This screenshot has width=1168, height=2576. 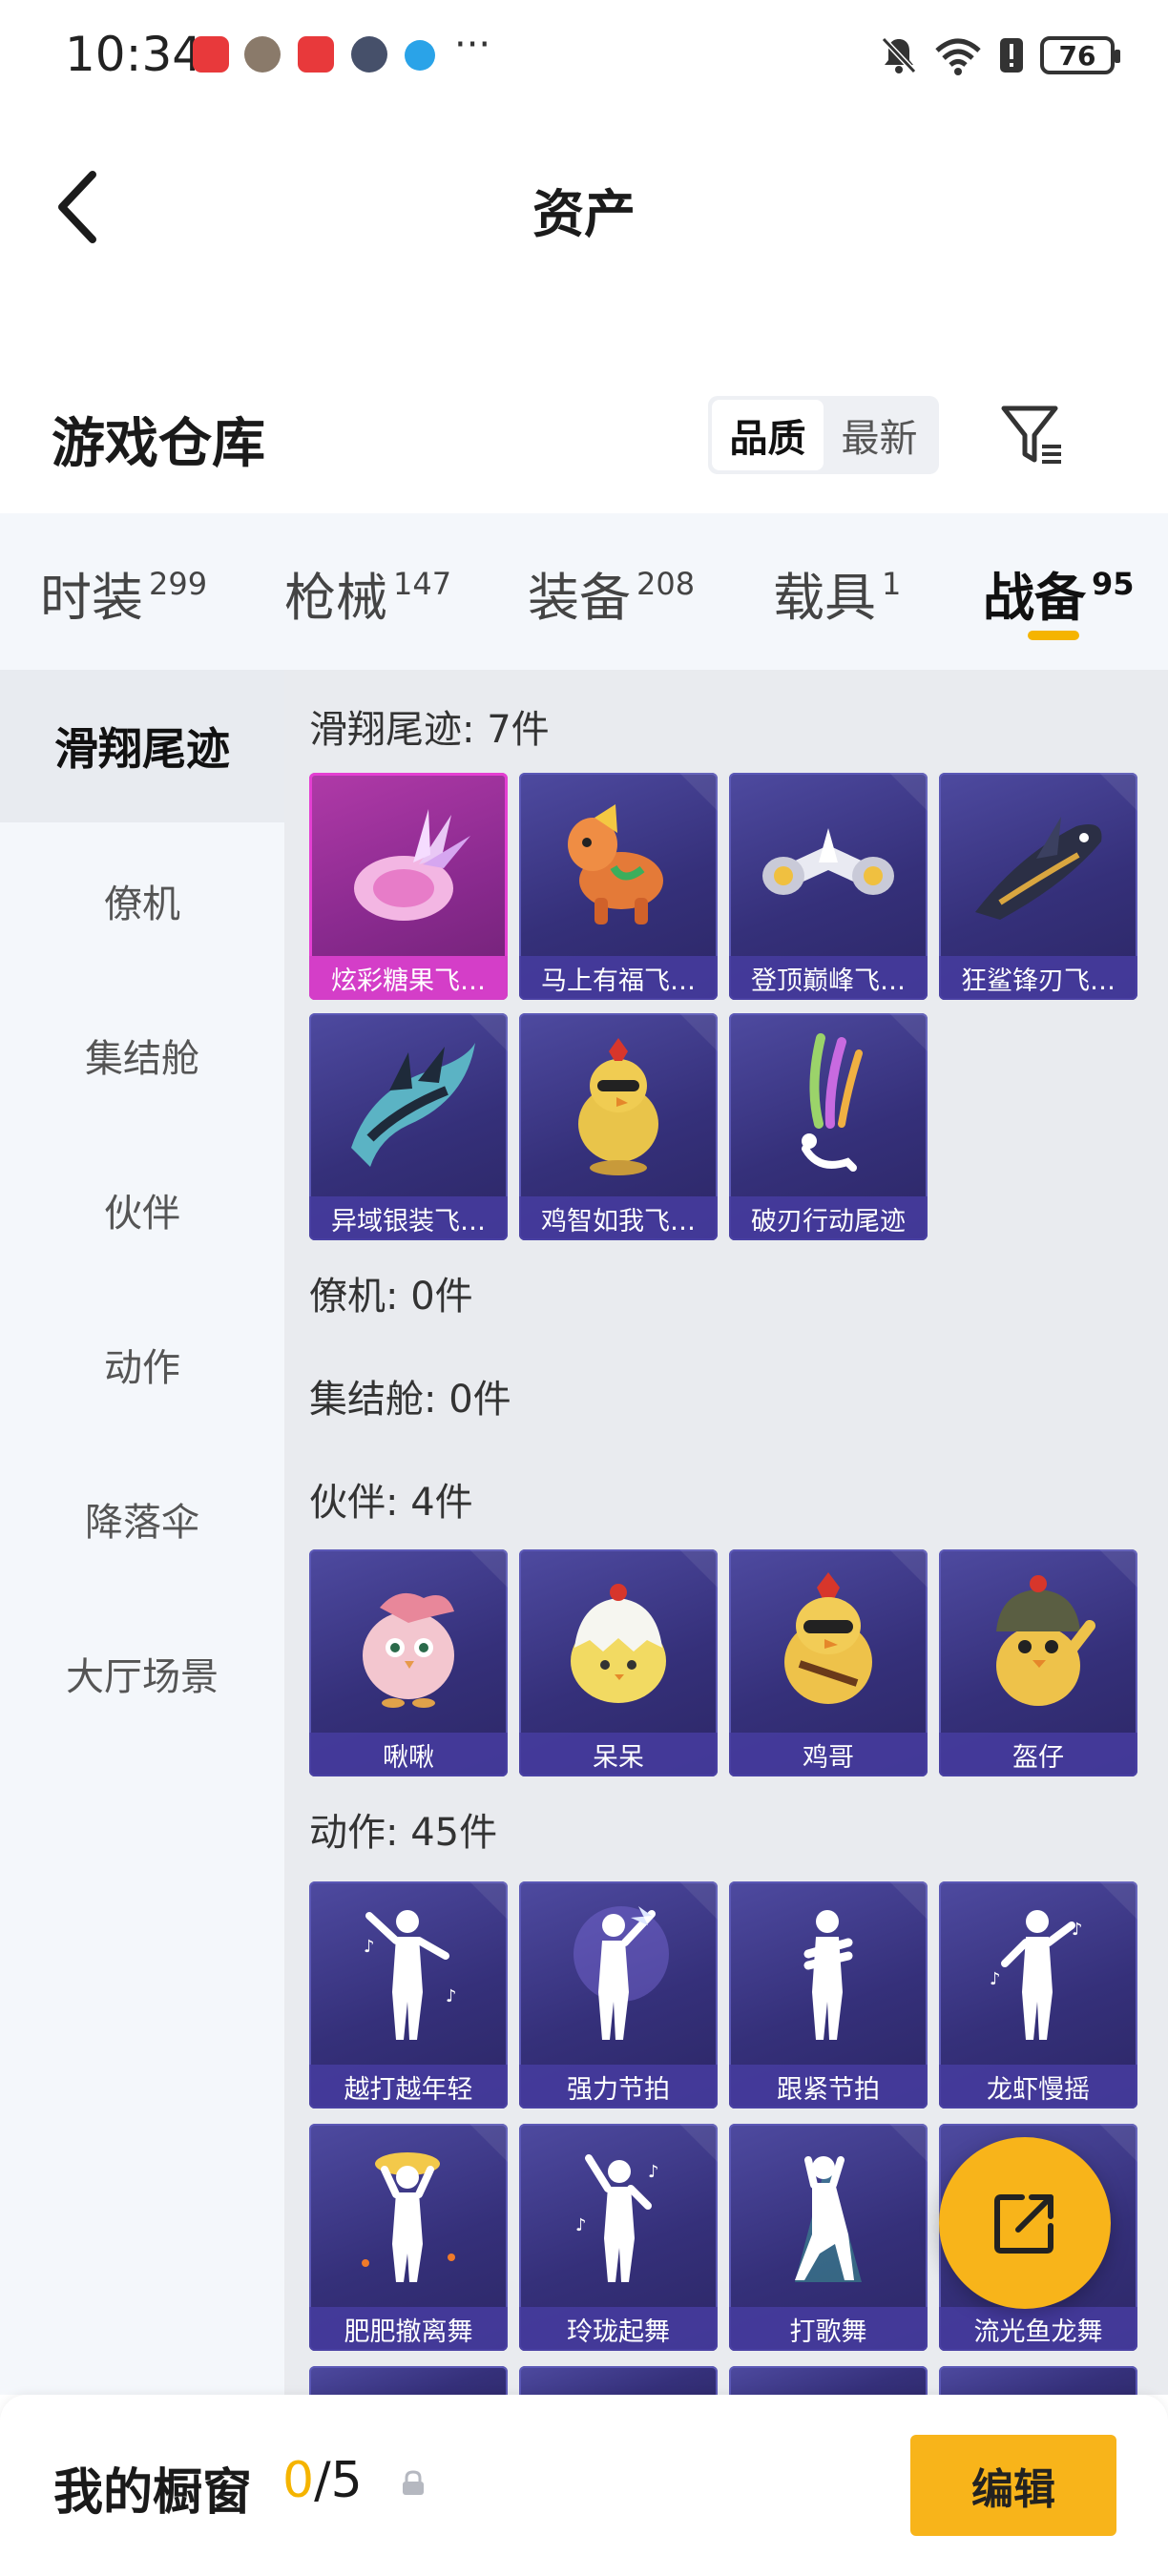 What do you see at coordinates (1080, 55) in the screenshot?
I see `battery-indicator: 76` at bounding box center [1080, 55].